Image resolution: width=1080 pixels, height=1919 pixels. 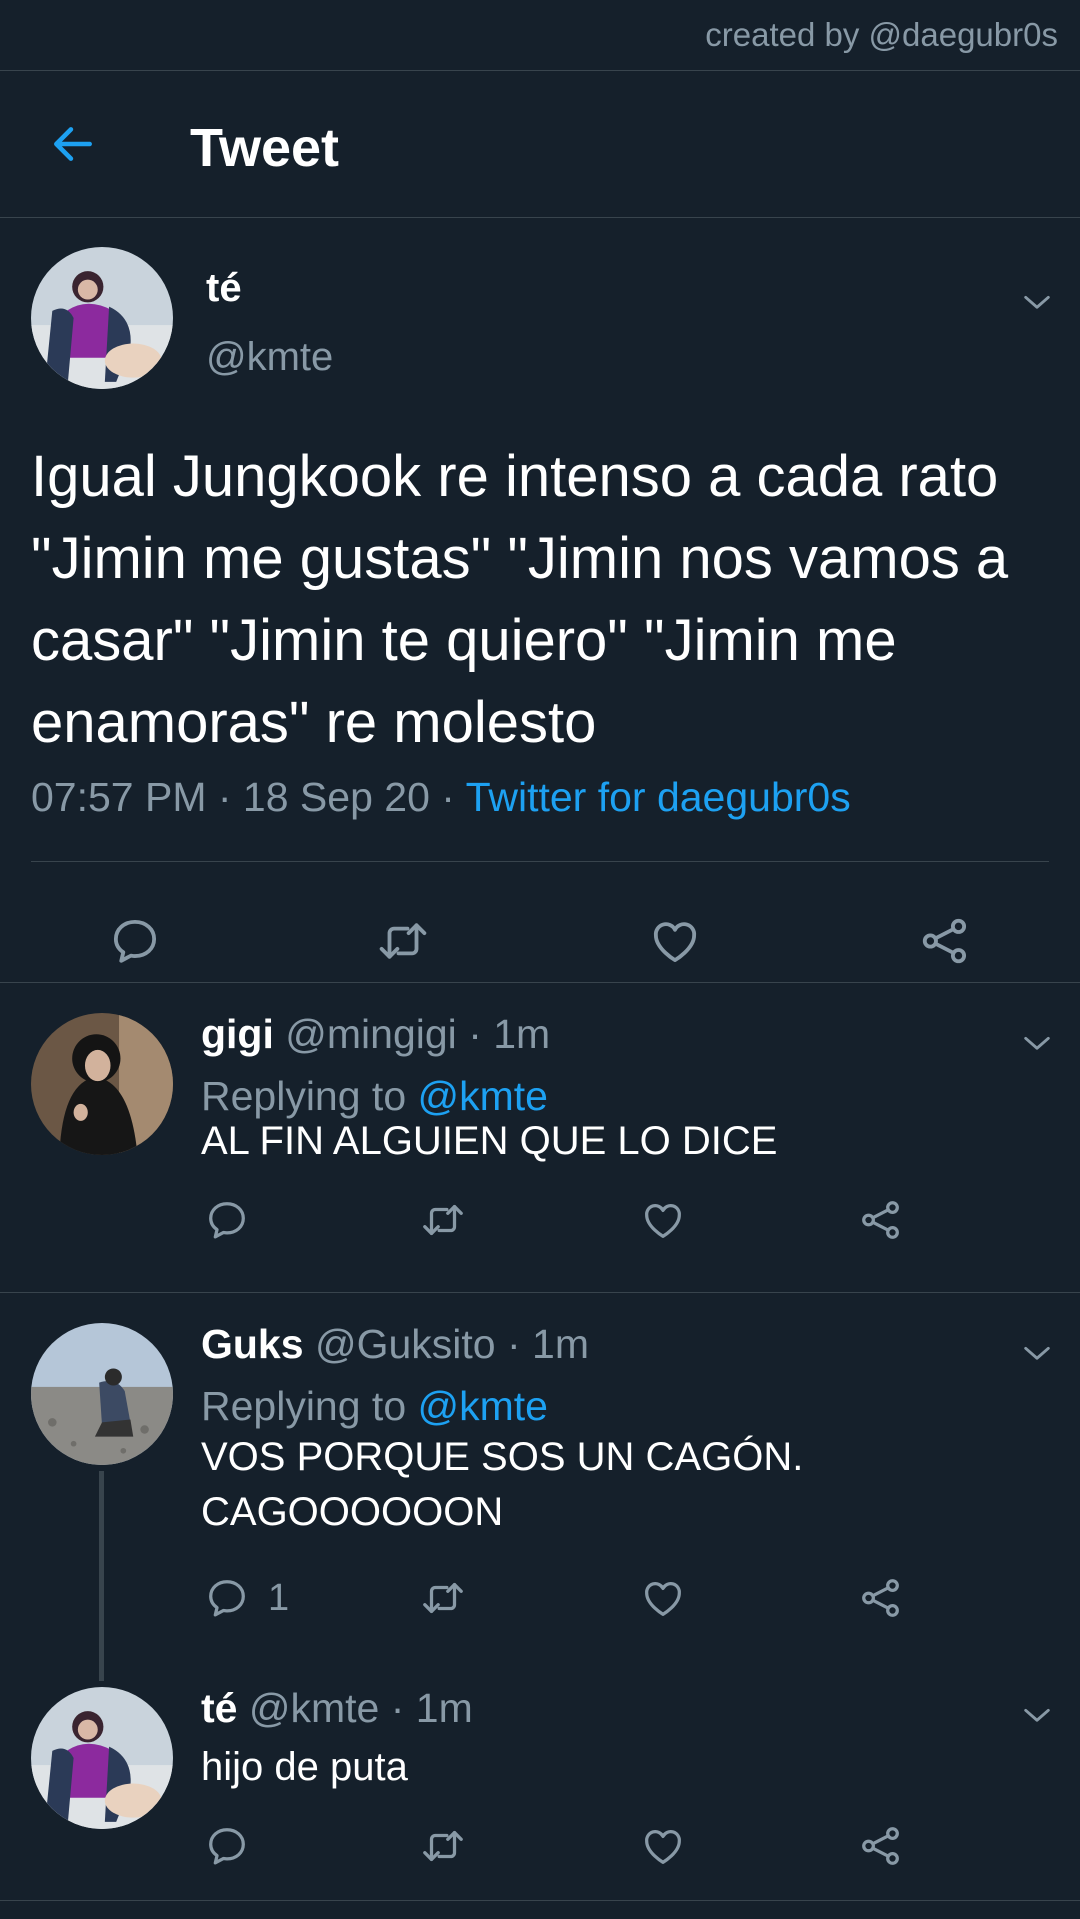 I want to click on reply-author-name: Guks, so click(x=252, y=1344).